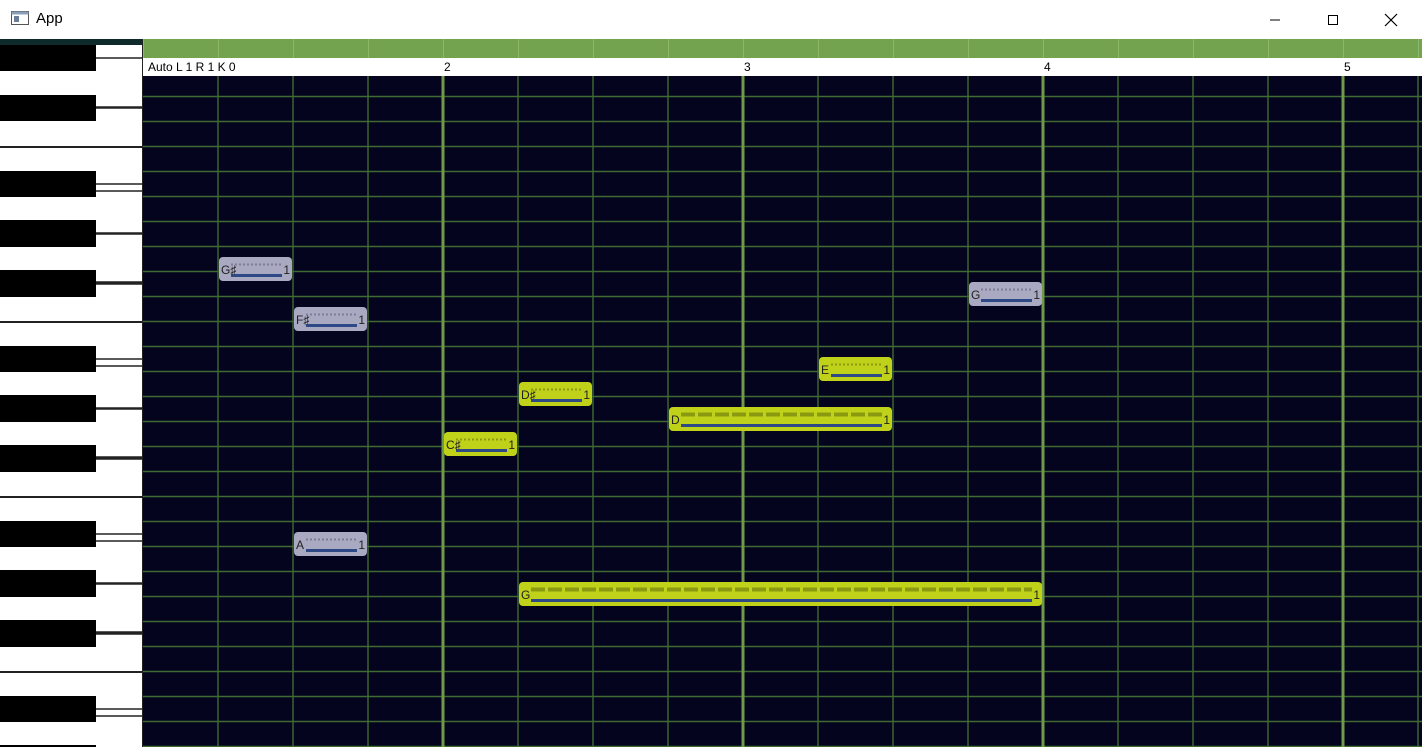 The width and height of the screenshot is (1422, 747). I want to click on note-name-label: E, so click(825, 370).